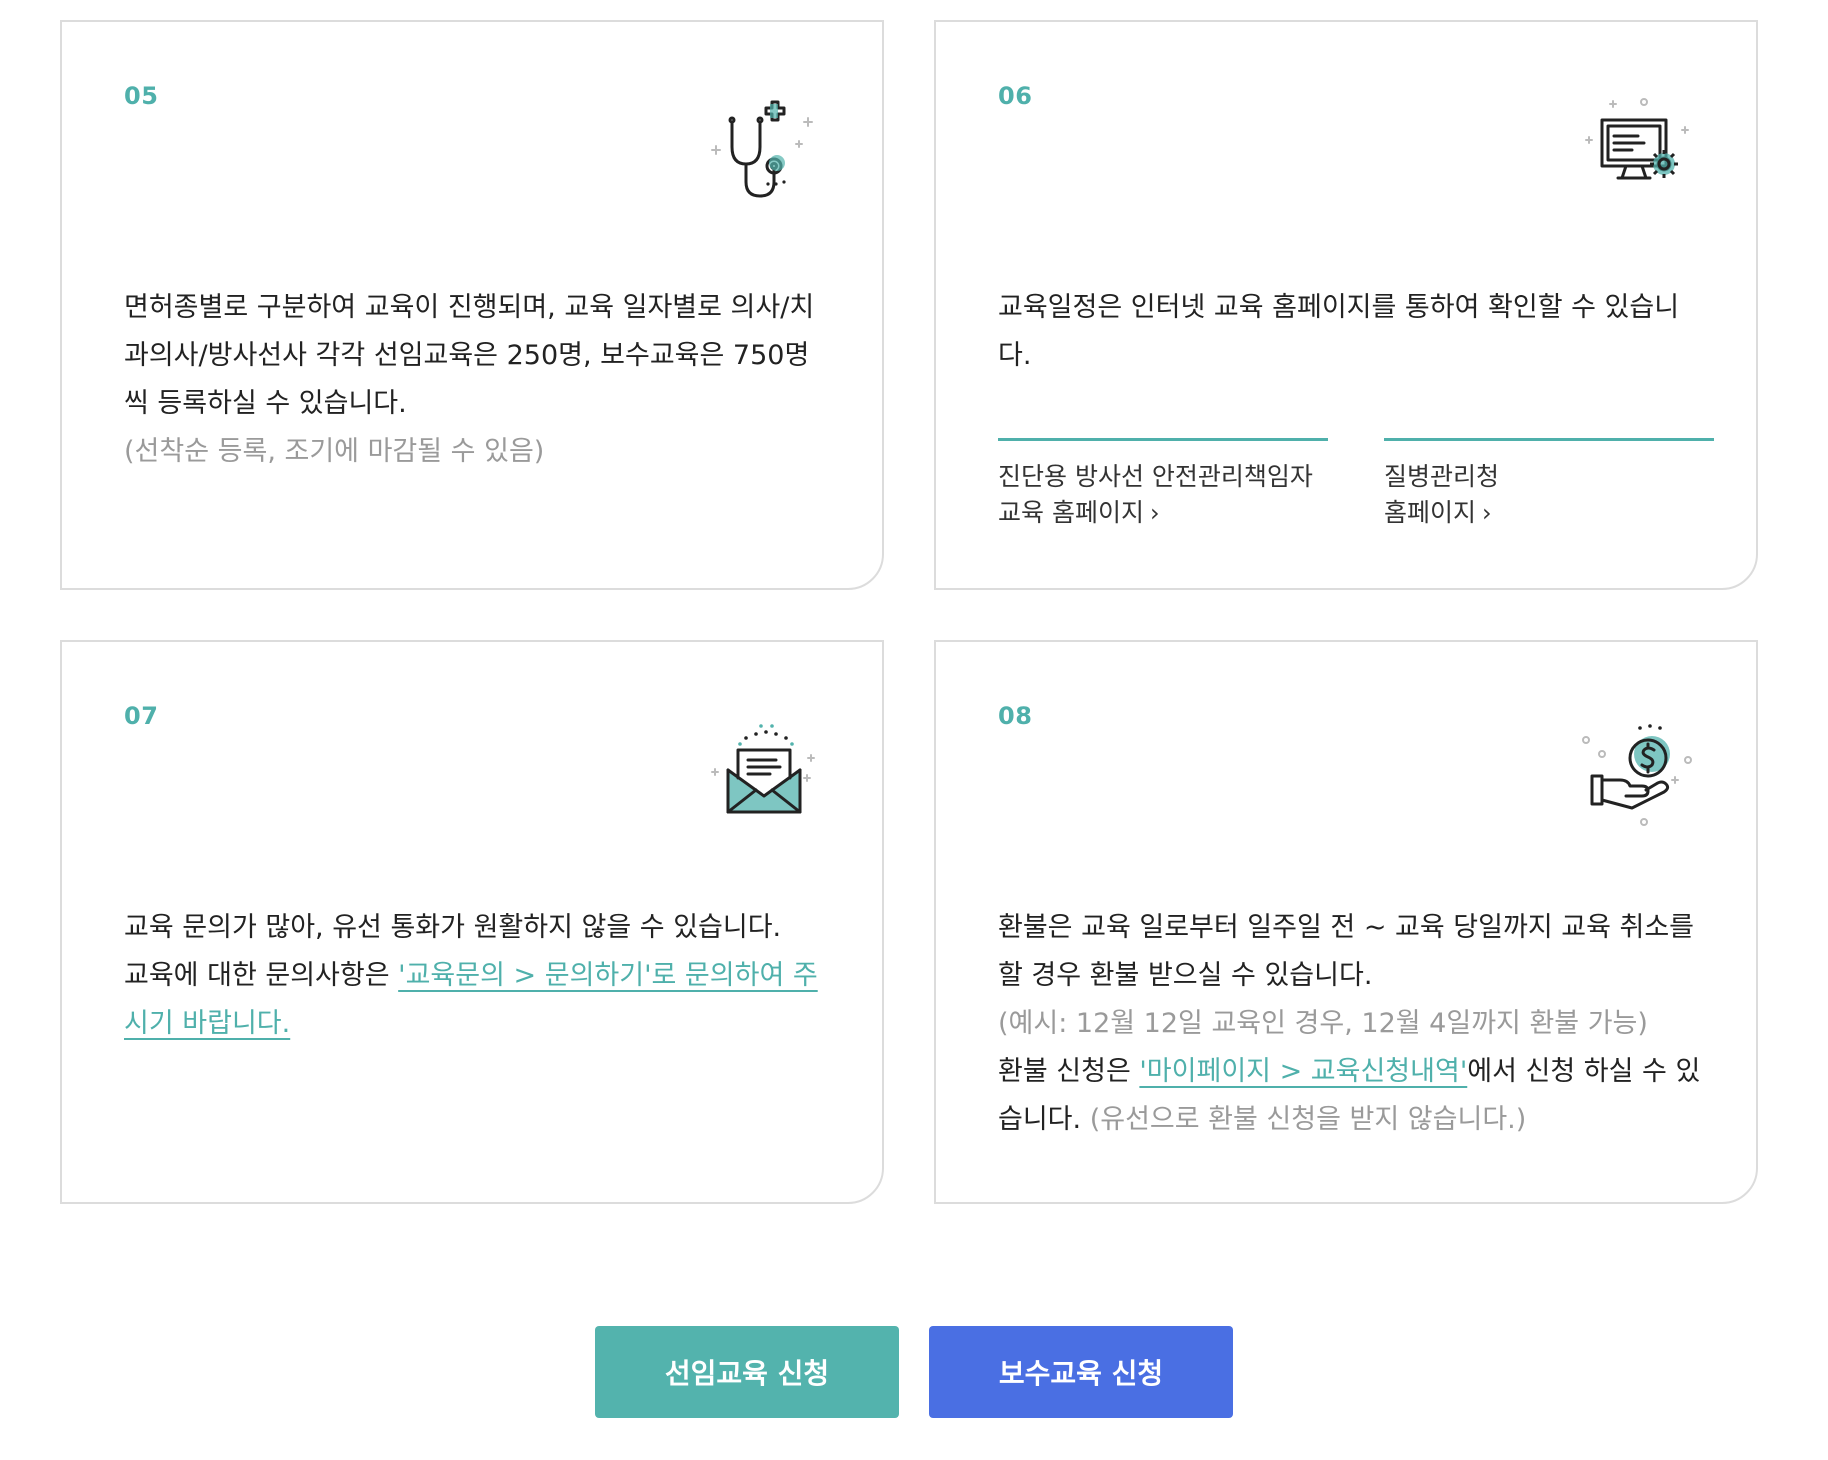 The image size is (1828, 1460). Describe the element at coordinates (608, 975) in the screenshot. I see `inquiry-link: '교육문의 > 문의하기'로 문의하여 주` at that location.